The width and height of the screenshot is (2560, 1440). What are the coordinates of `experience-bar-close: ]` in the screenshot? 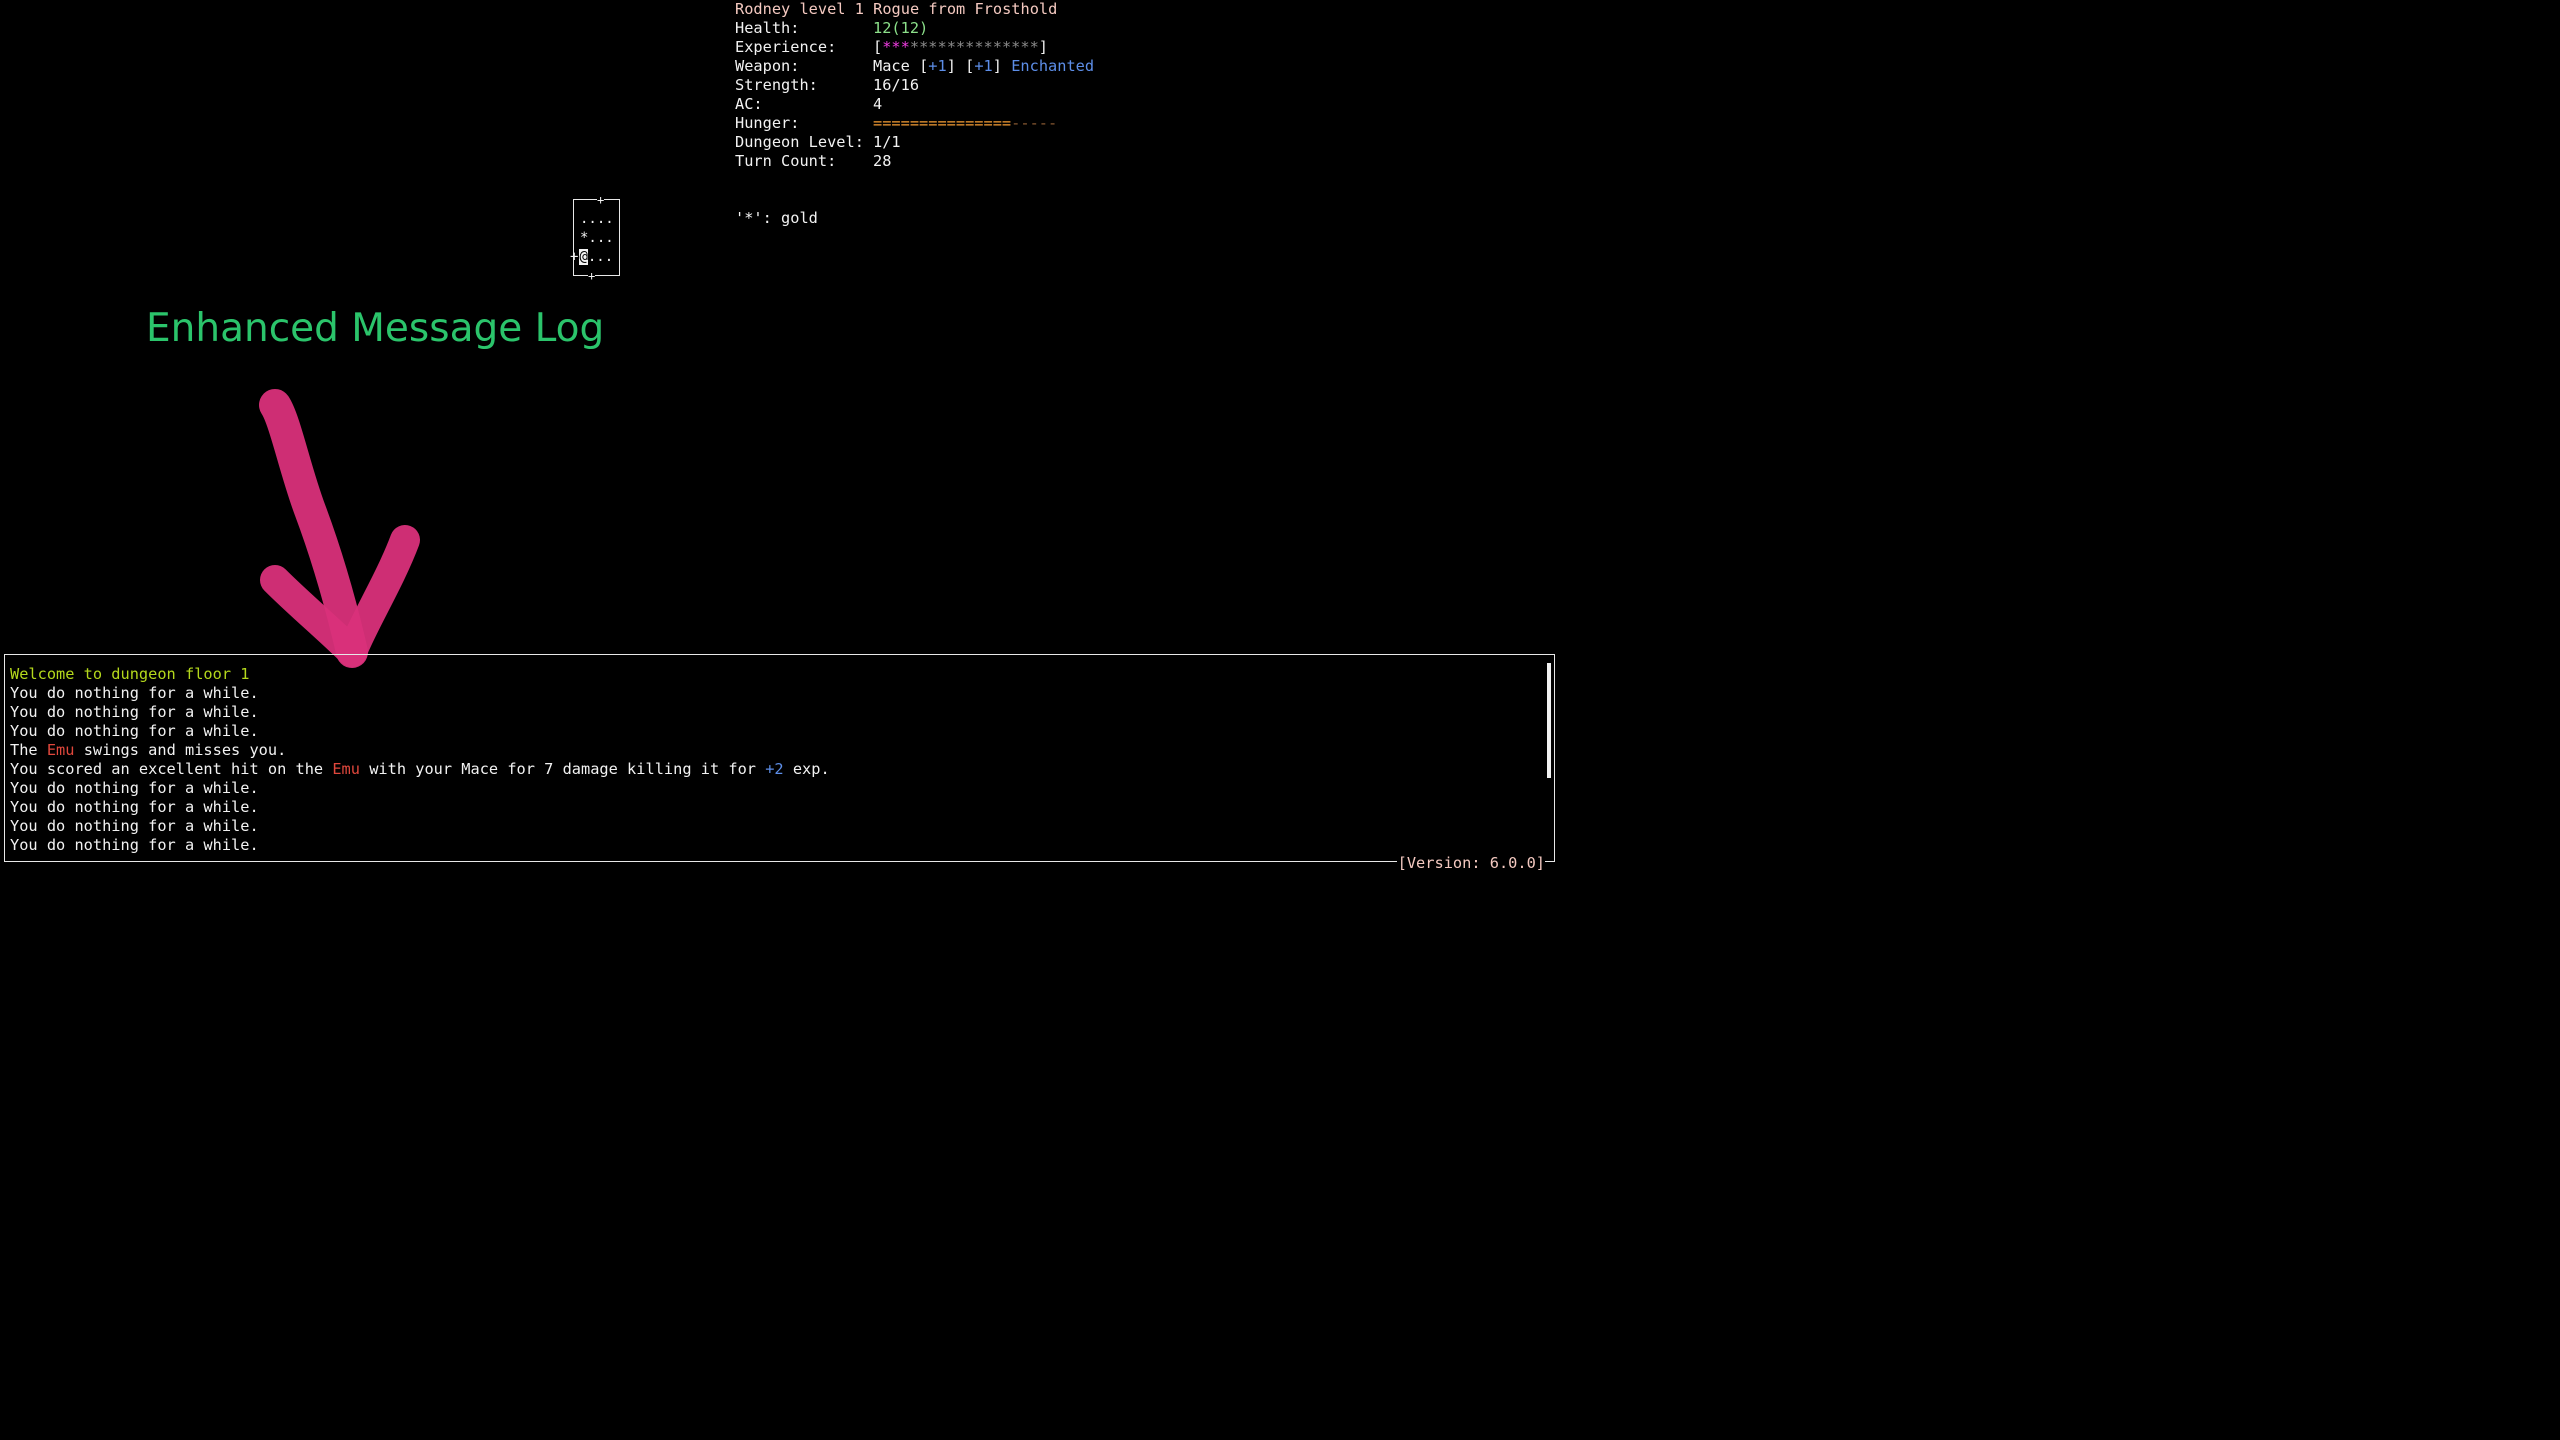 It's located at (1043, 47).